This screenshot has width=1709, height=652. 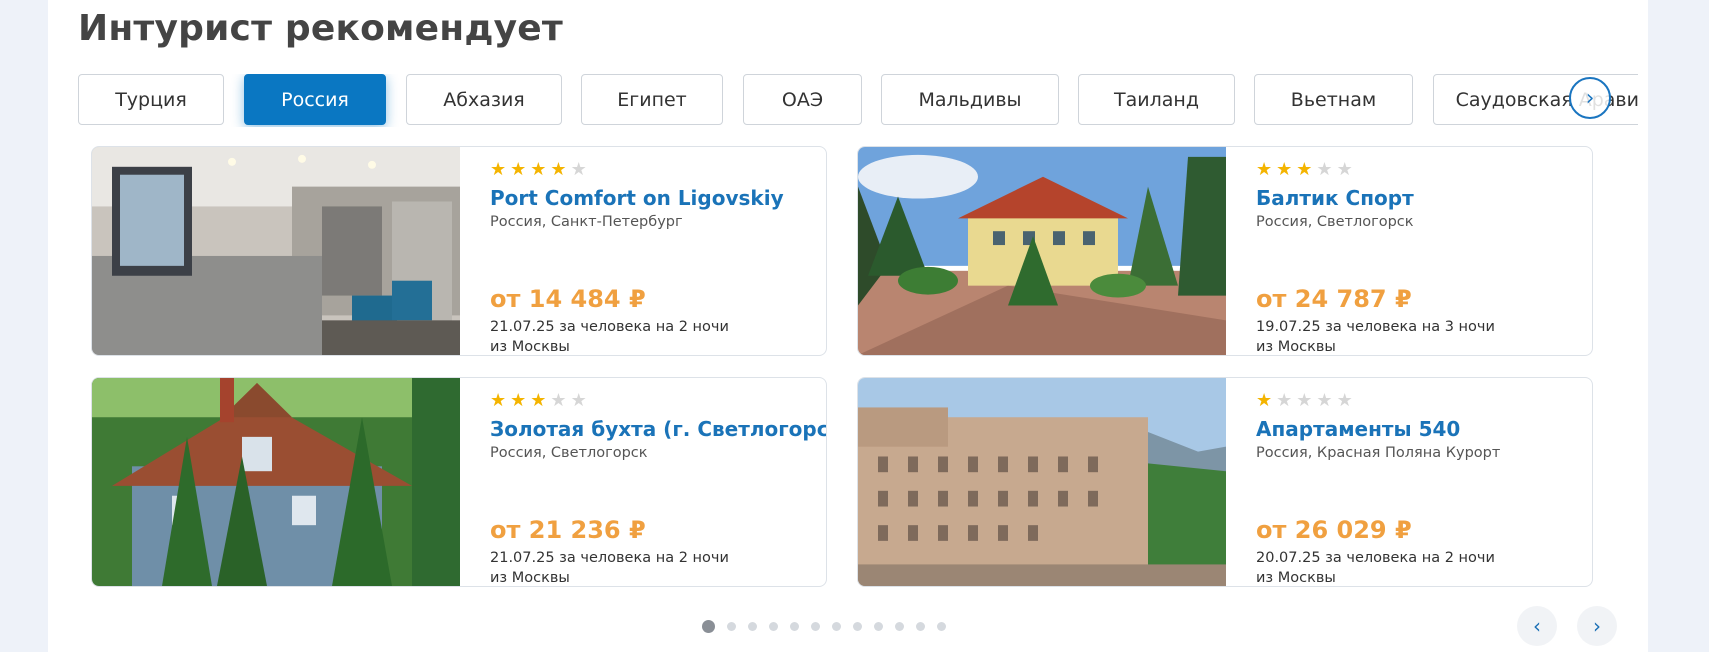 I want to click on hotel-name: Золотая бухта (г. Светлогорск), so click(x=658, y=429).